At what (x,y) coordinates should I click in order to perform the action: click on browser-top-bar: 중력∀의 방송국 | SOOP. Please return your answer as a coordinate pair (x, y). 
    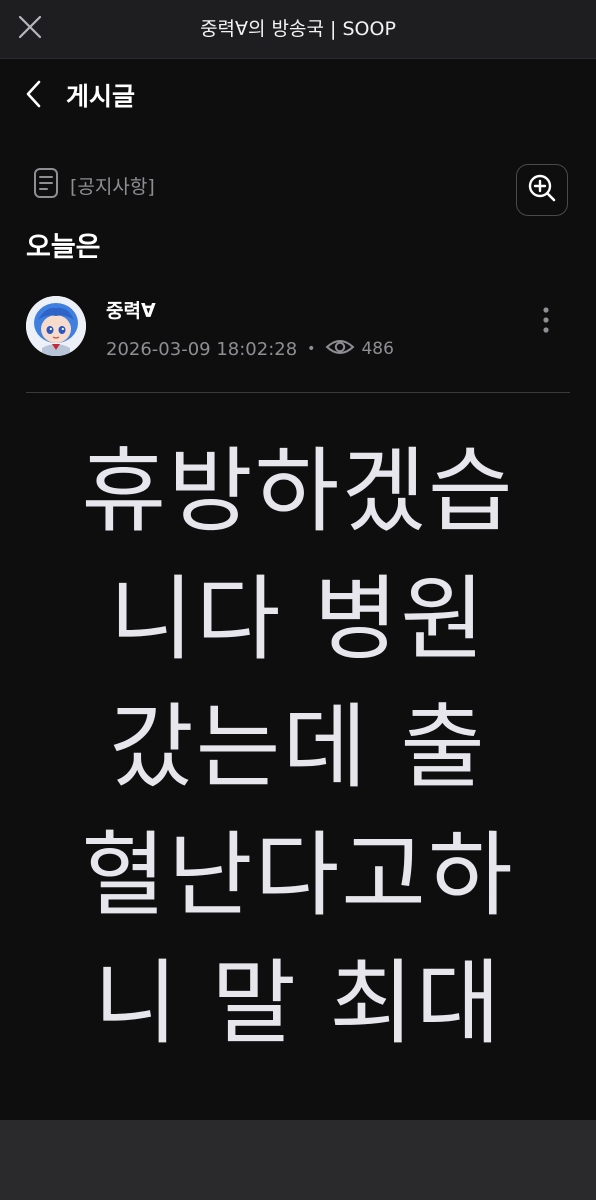
    Looking at the image, I should click on (298, 29).